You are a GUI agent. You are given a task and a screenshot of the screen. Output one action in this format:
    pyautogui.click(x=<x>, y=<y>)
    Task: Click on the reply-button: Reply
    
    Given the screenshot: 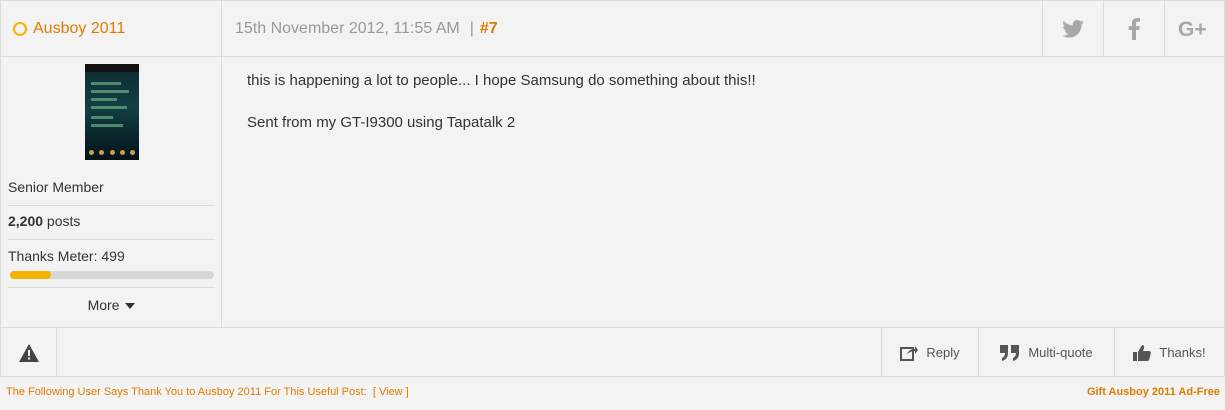 What is the action you would take?
    pyautogui.click(x=929, y=352)
    